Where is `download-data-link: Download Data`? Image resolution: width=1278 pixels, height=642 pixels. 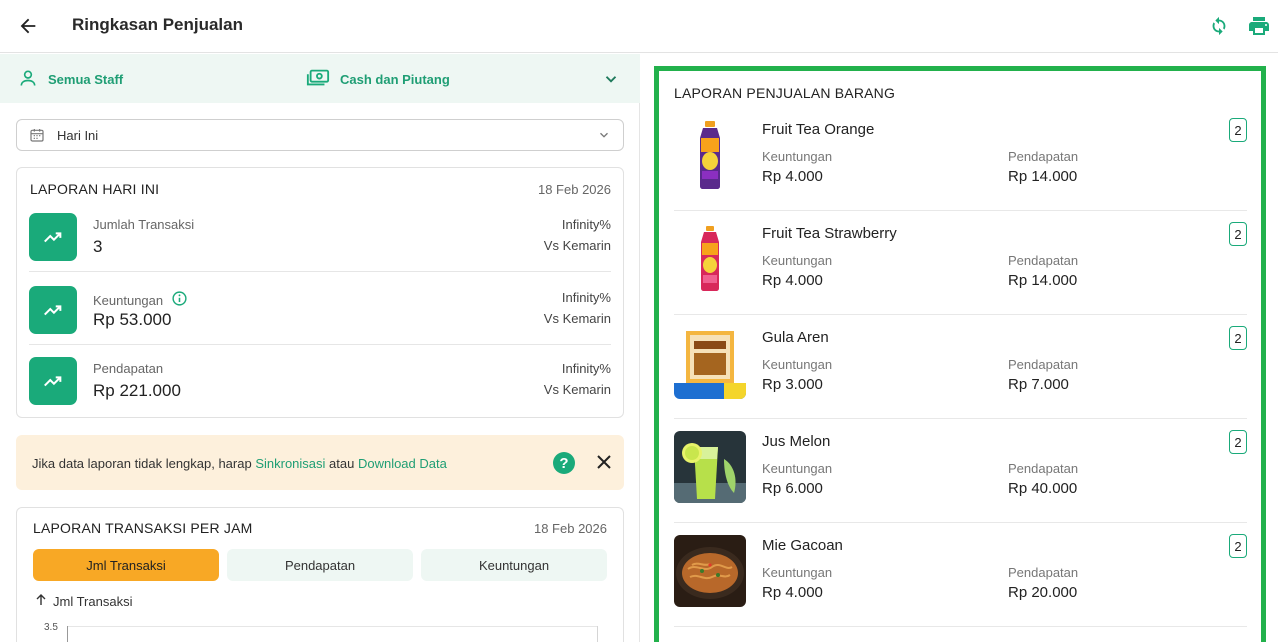 download-data-link: Download Data is located at coordinates (402, 463).